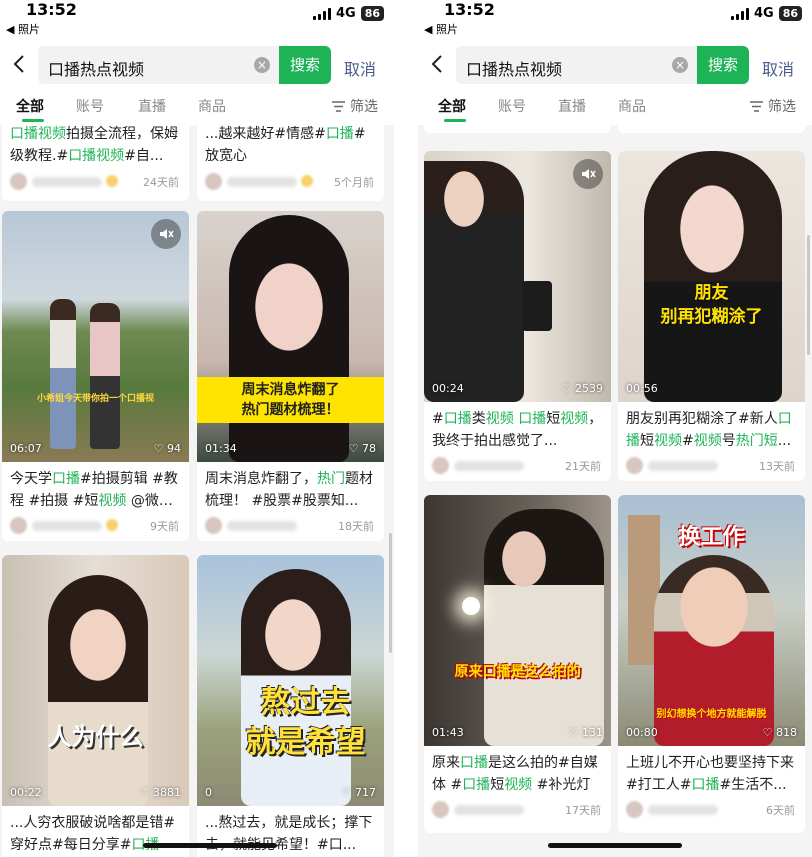  What do you see at coordinates (711, 276) in the screenshot?
I see `video-thumbnail: 朋友 别再犯糊涂了 00:56` at bounding box center [711, 276].